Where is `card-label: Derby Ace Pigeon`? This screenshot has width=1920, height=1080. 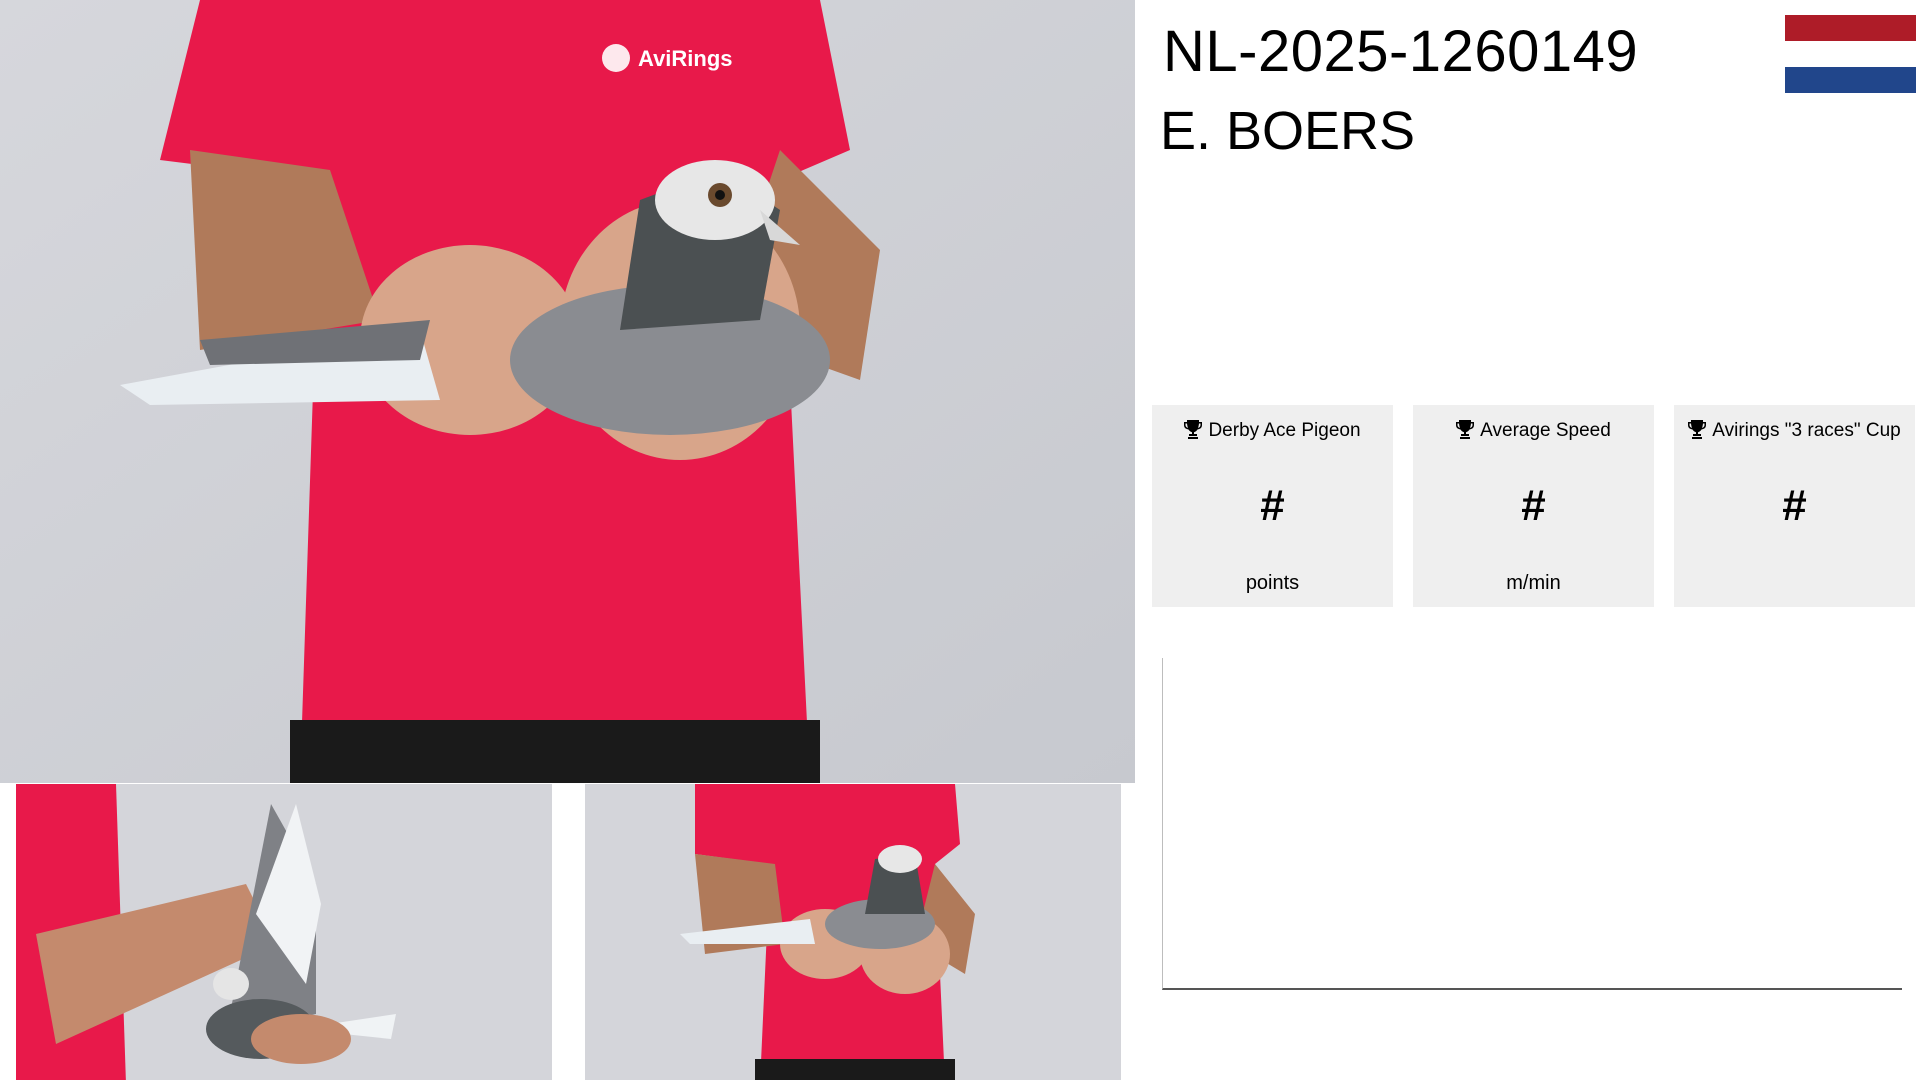 card-label: Derby Ace Pigeon is located at coordinates (1284, 430).